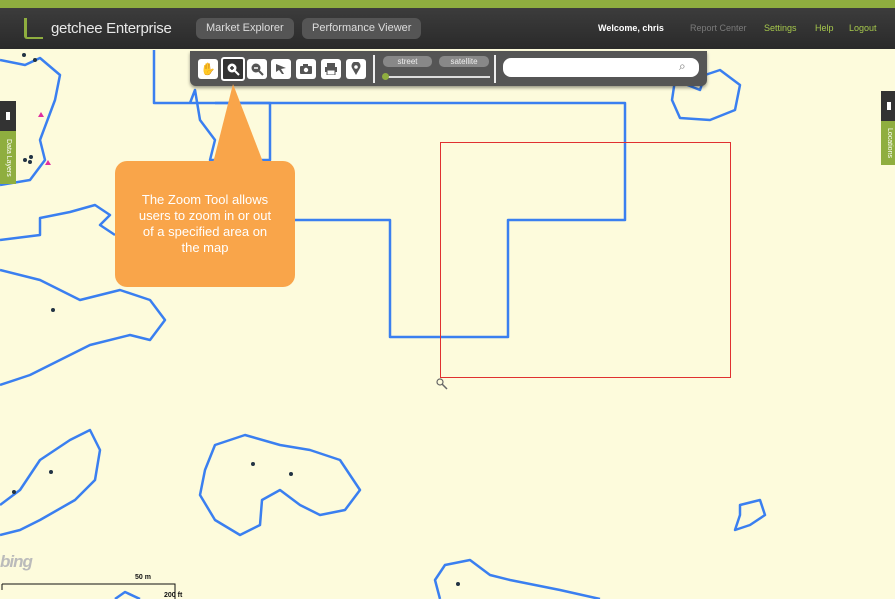 The image size is (895, 599). Describe the element at coordinates (8, 157) in the screenshot. I see `data-layers-tab: Data Layers` at that location.